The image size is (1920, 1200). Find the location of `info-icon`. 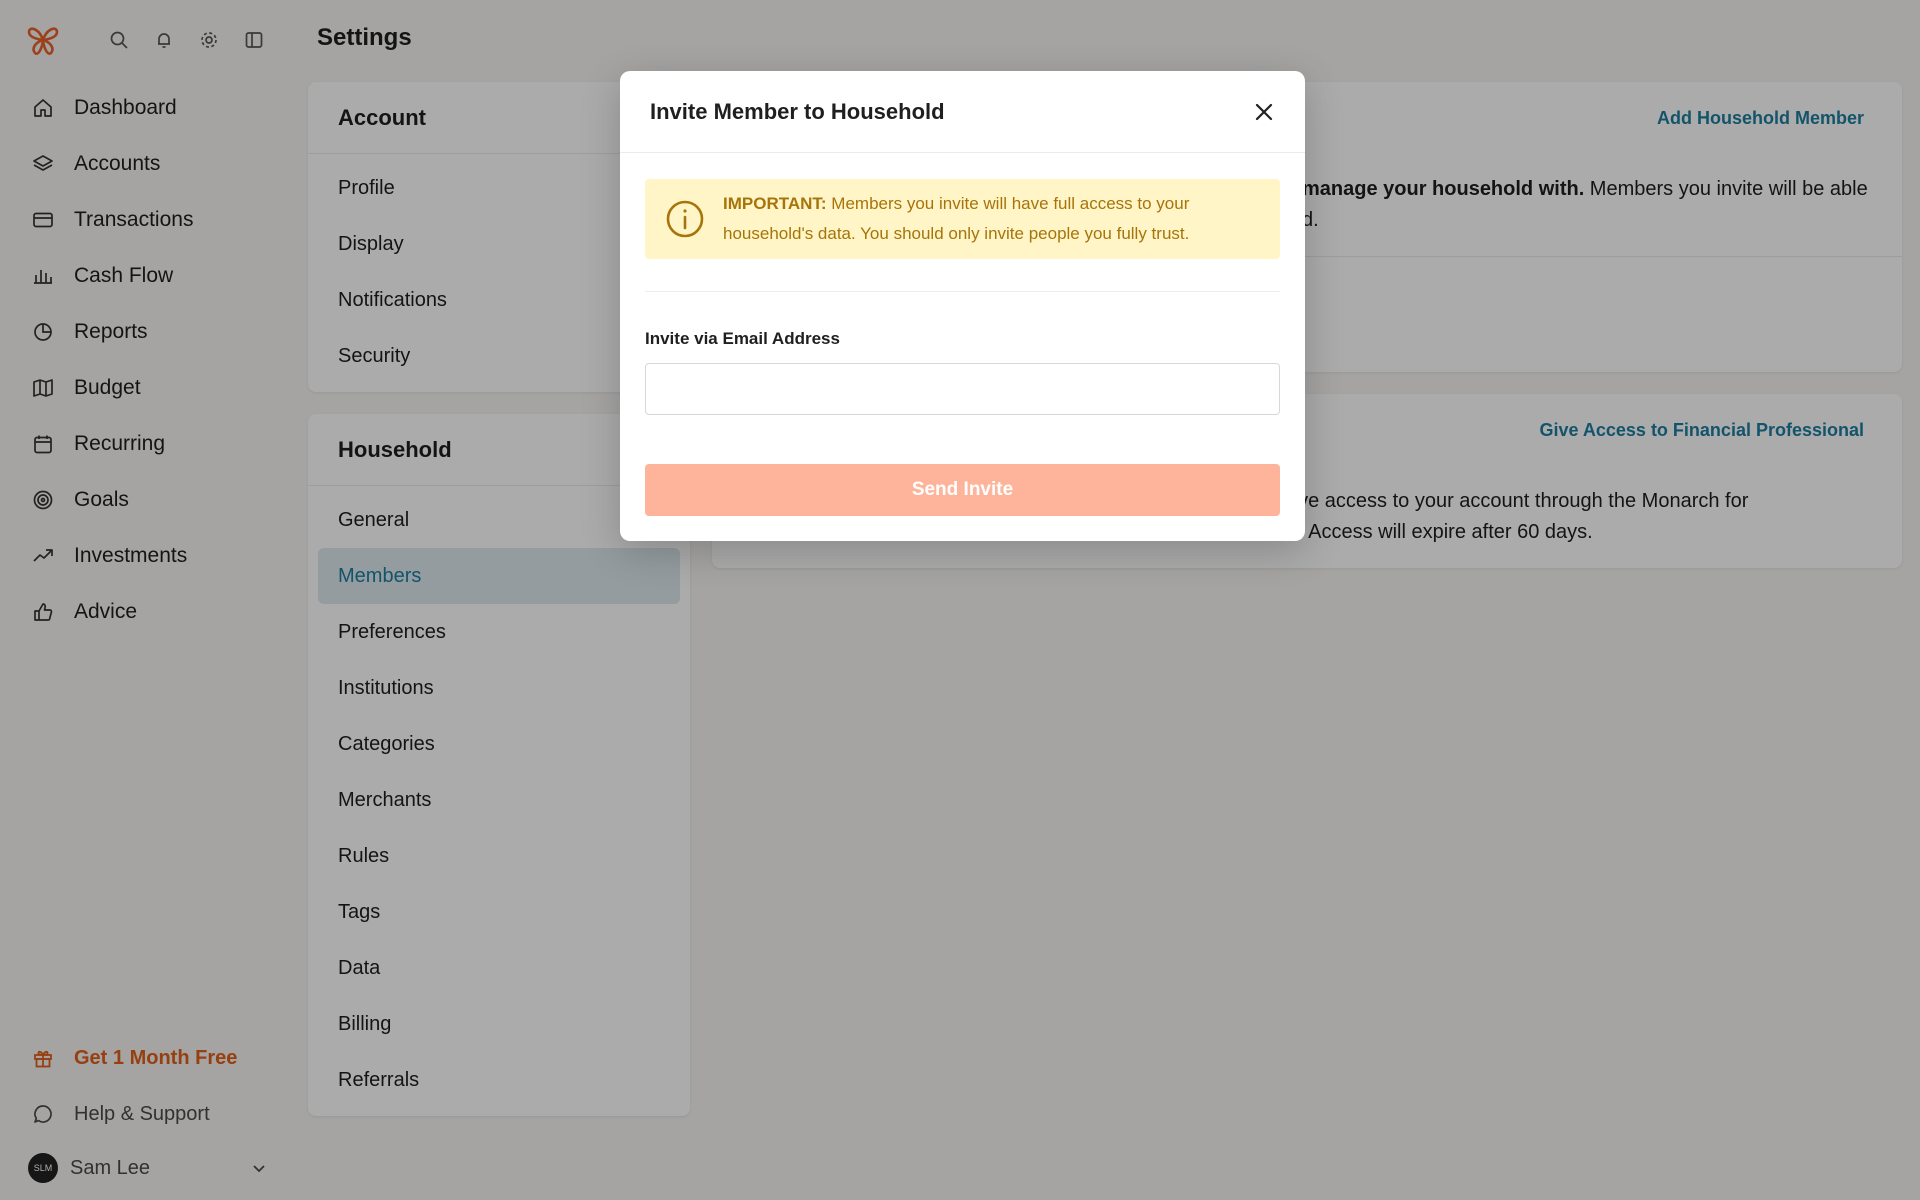

info-icon is located at coordinates (685, 219).